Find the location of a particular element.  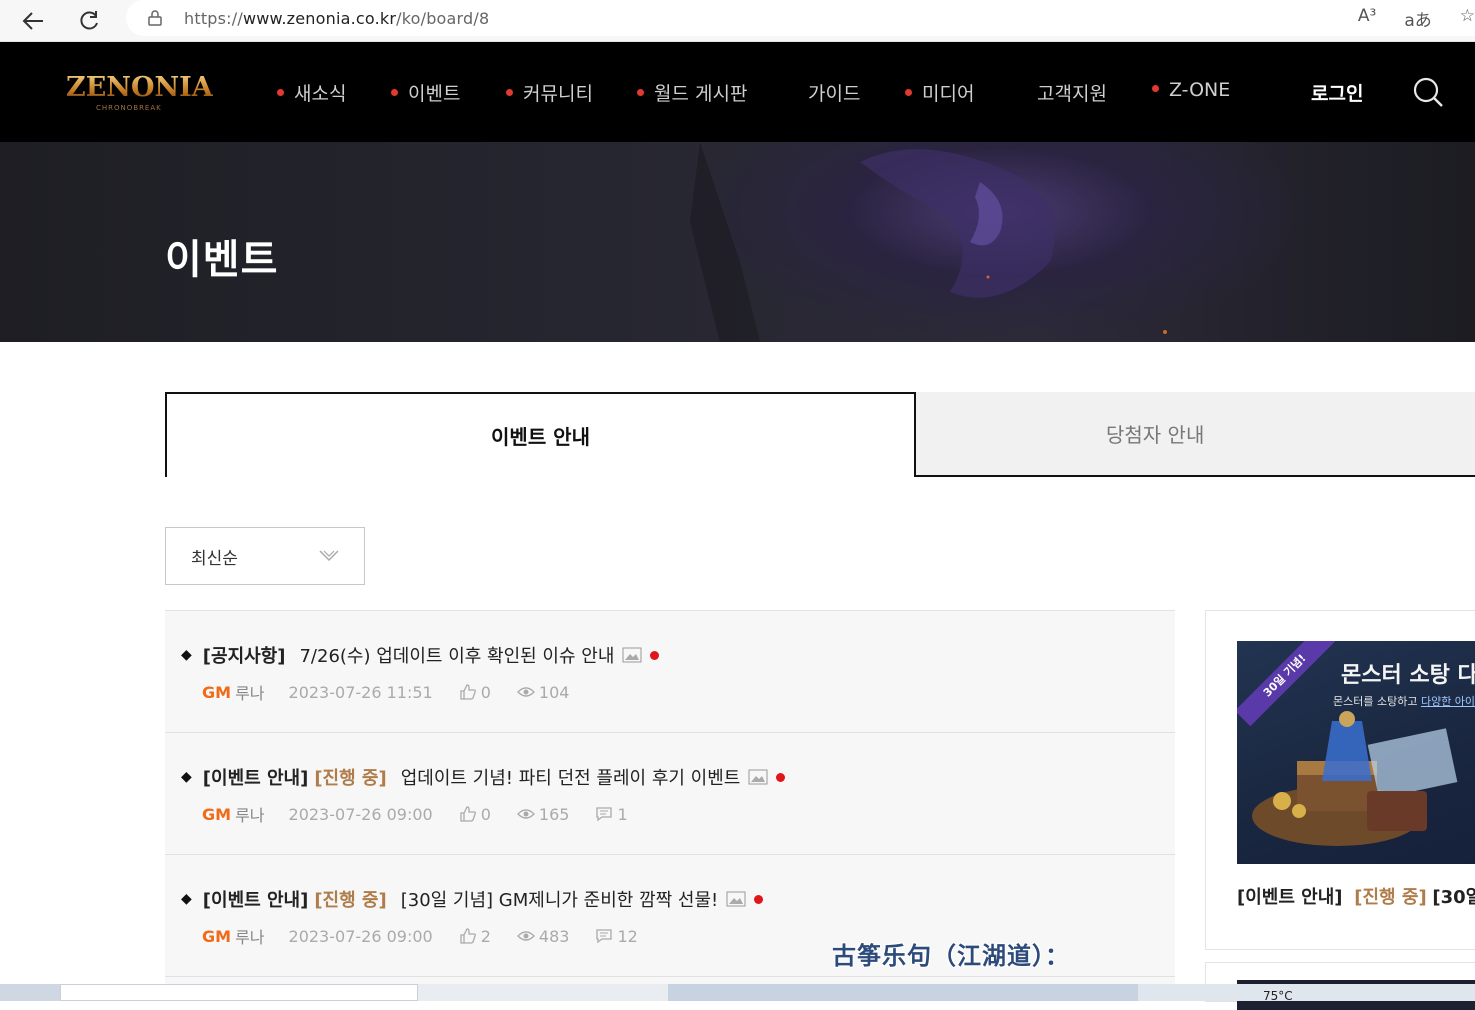

search-icon is located at coordinates (1428, 92).